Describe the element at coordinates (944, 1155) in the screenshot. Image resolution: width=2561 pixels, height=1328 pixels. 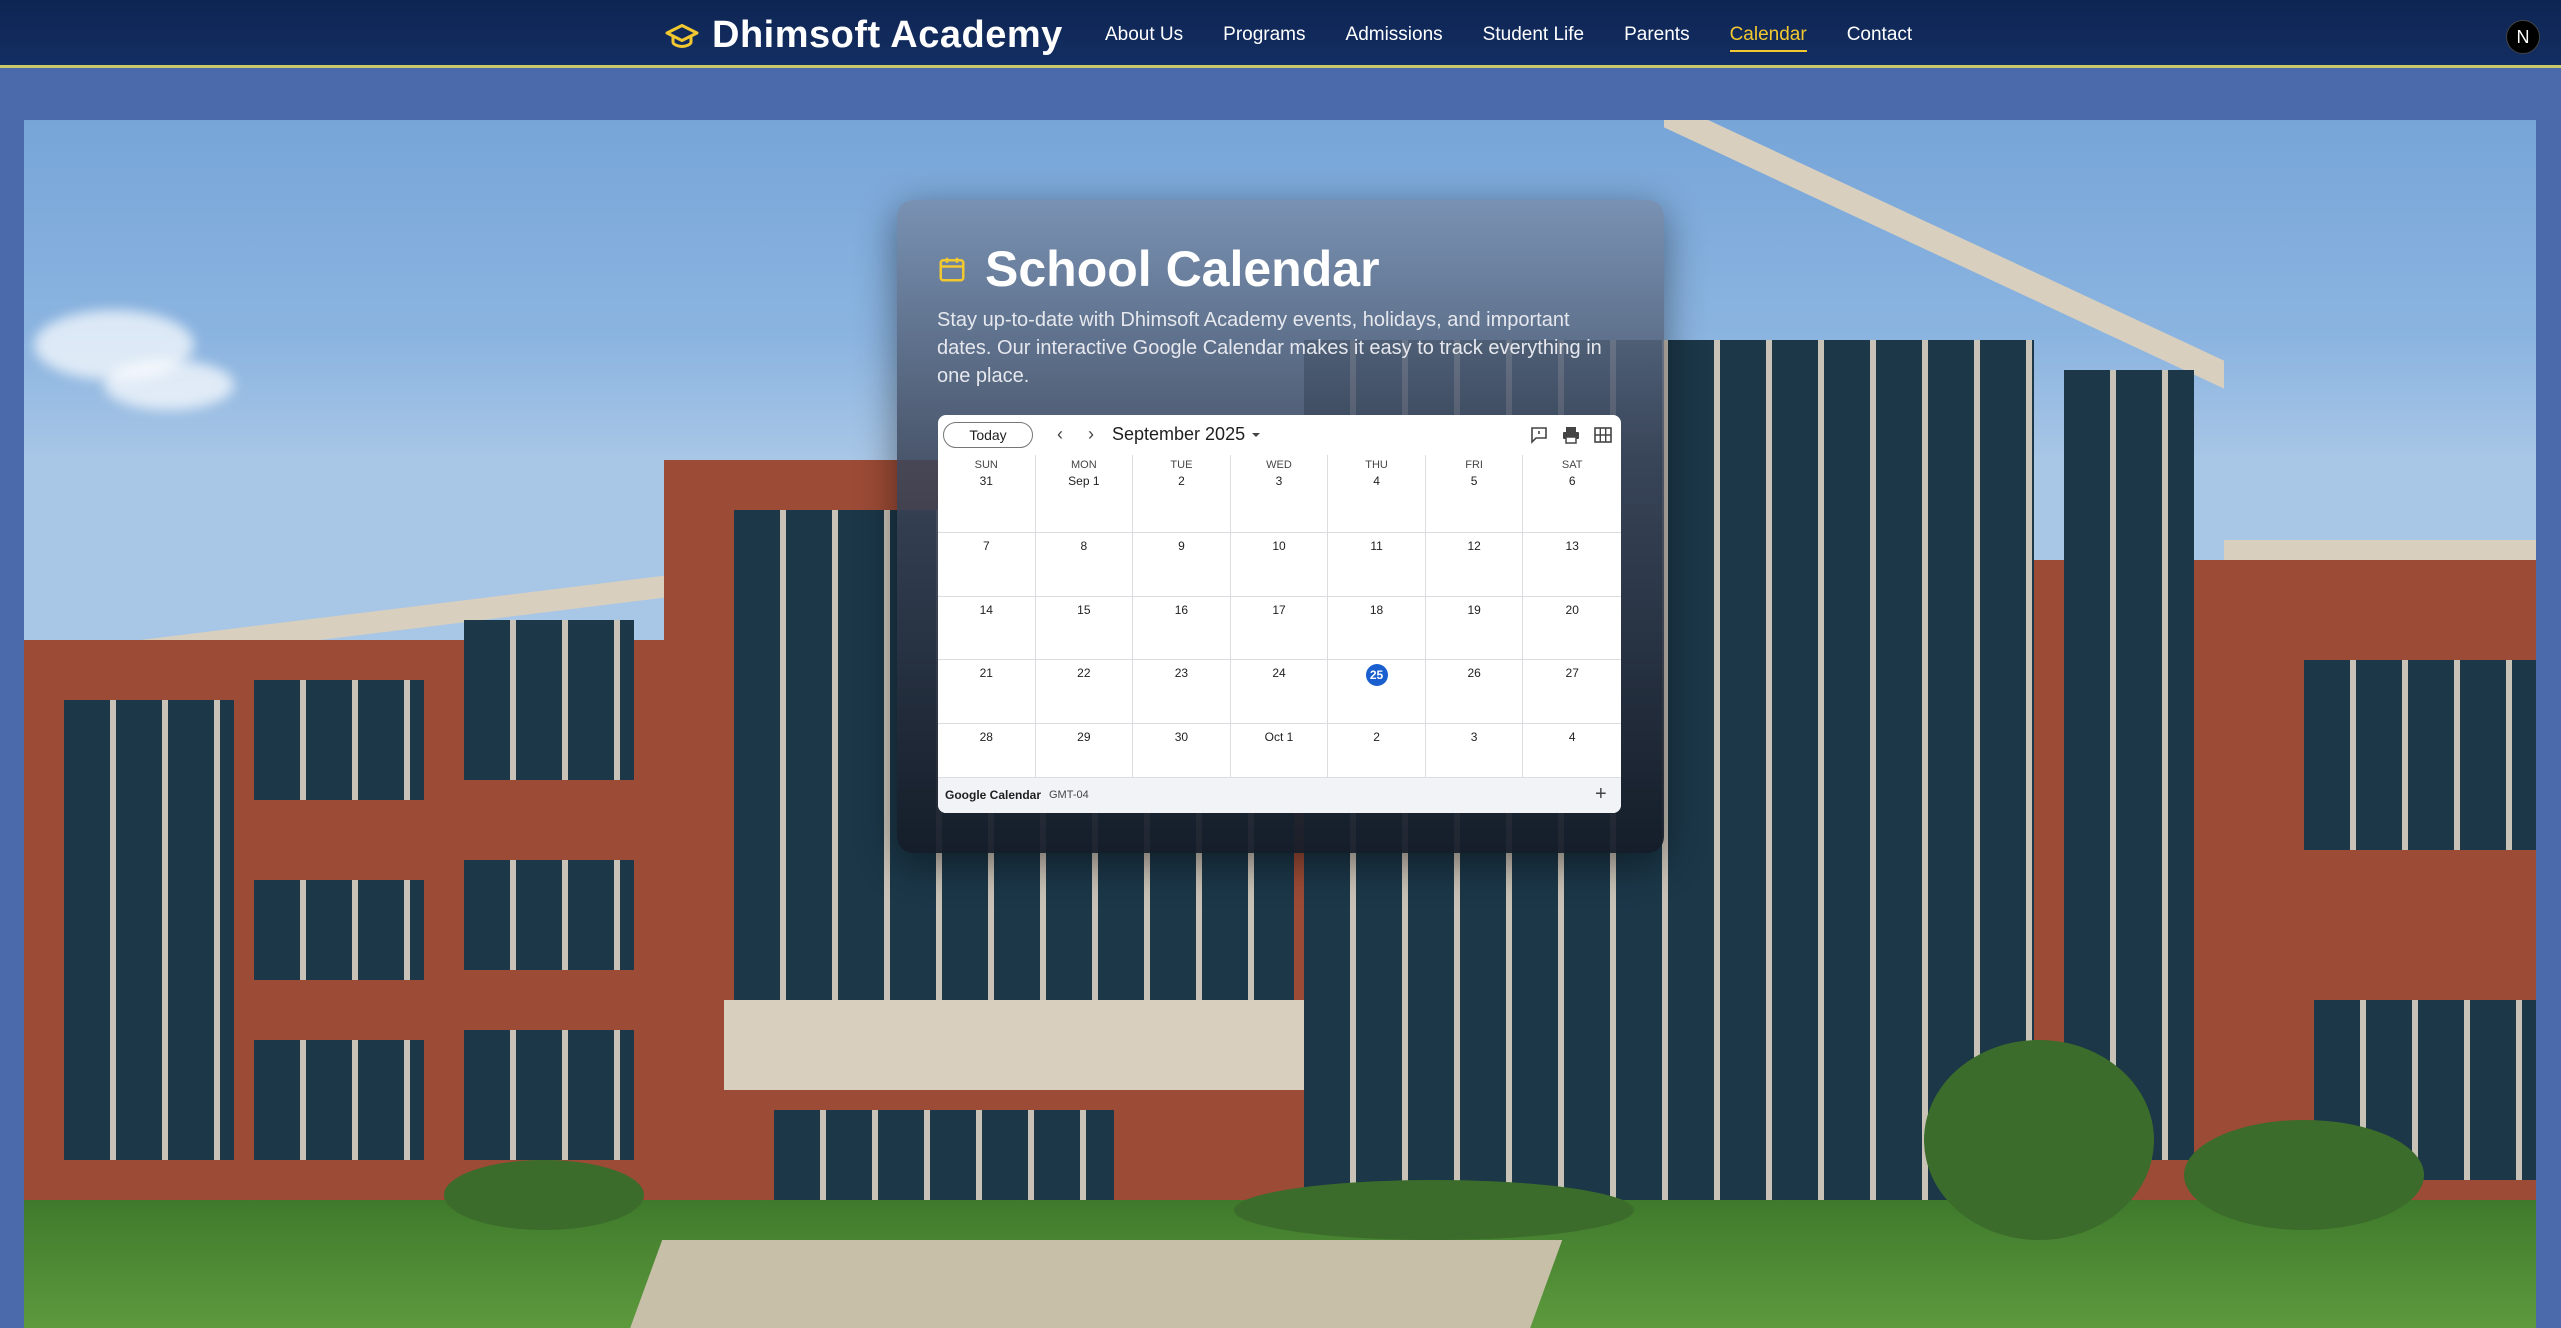
I see `entrance-doors` at that location.